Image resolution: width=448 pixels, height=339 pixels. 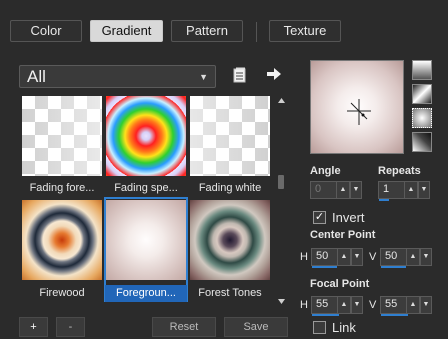 I want to click on linear-style-button, so click(x=422, y=70).